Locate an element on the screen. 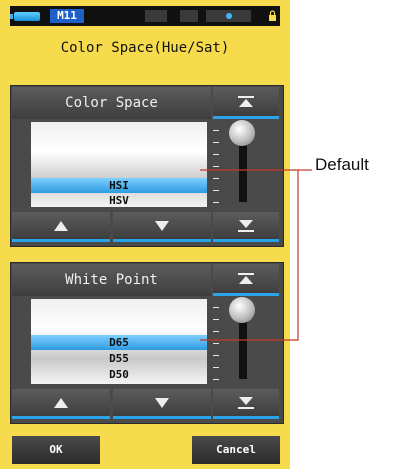 Image resolution: width=395 pixels, height=469 pixels. default-callout-label: Default is located at coordinates (342, 164).